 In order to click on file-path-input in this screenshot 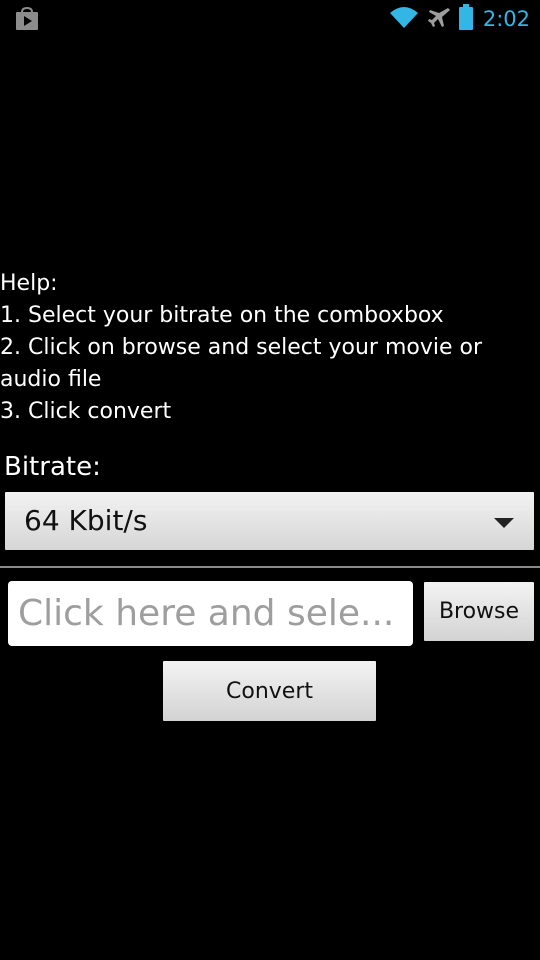, I will do `click(210, 613)`.